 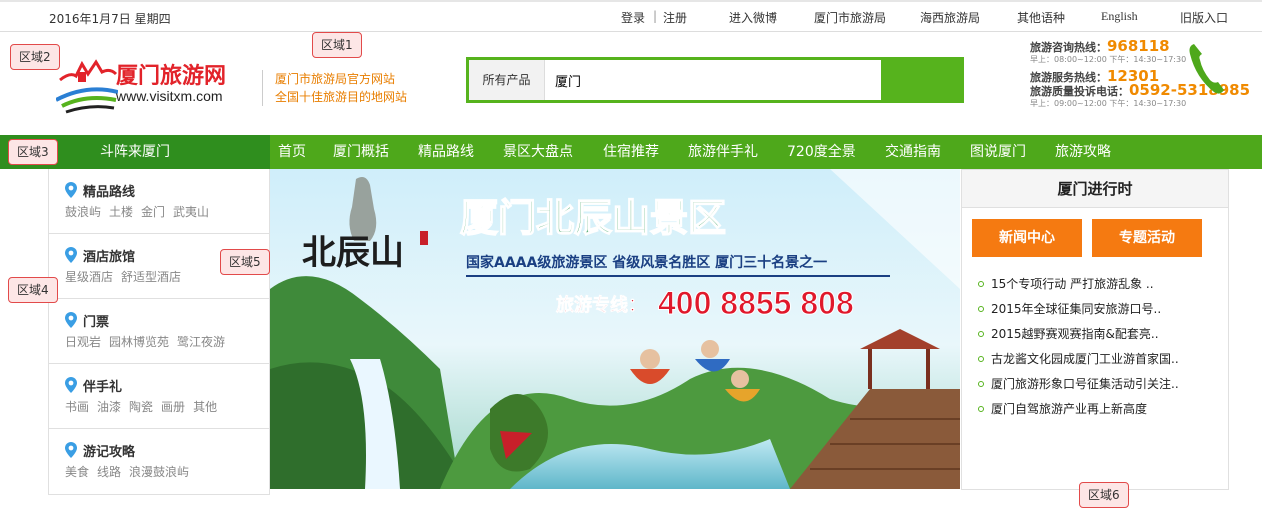 What do you see at coordinates (109, 192) in the screenshot?
I see `sidebar-title-text: 精品路线` at bounding box center [109, 192].